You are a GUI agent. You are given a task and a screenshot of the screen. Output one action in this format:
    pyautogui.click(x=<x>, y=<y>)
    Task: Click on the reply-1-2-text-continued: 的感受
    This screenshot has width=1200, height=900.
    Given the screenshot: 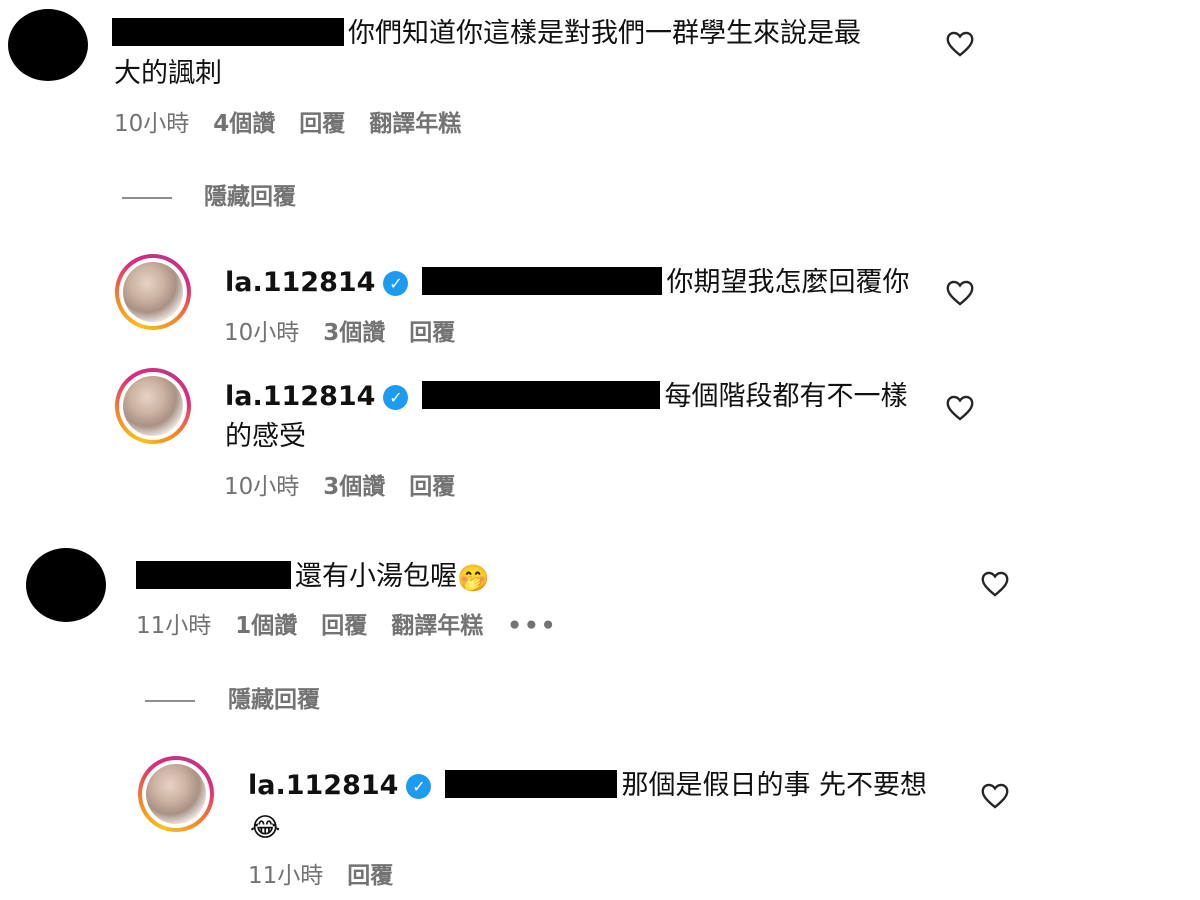 What is the action you would take?
    pyautogui.click(x=265, y=436)
    